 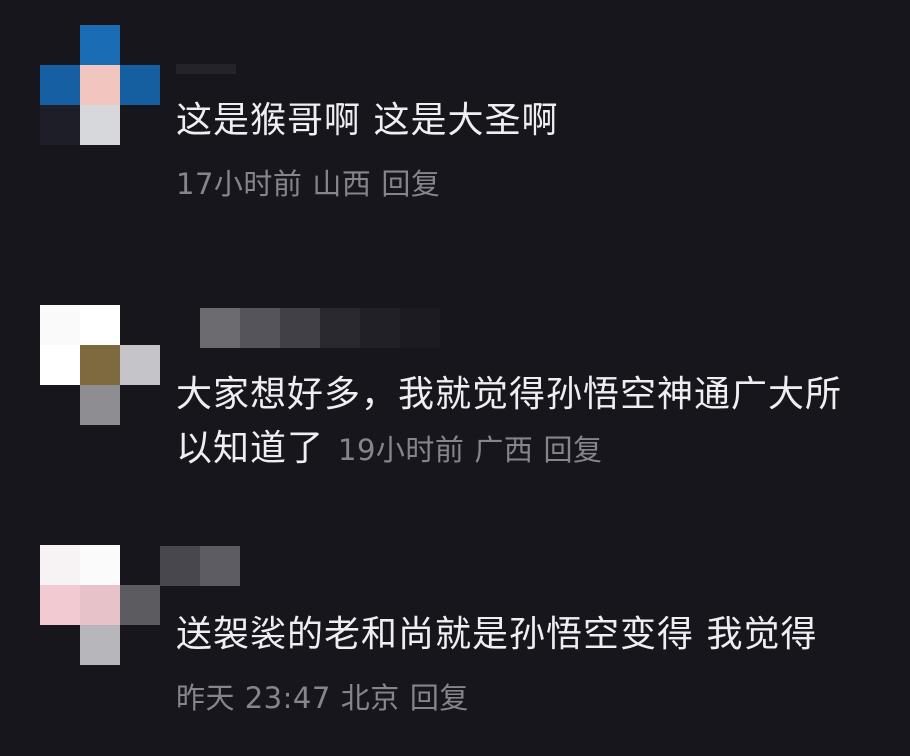 What do you see at coordinates (253, 698) in the screenshot?
I see `comment-time: 昨天 23:47` at bounding box center [253, 698].